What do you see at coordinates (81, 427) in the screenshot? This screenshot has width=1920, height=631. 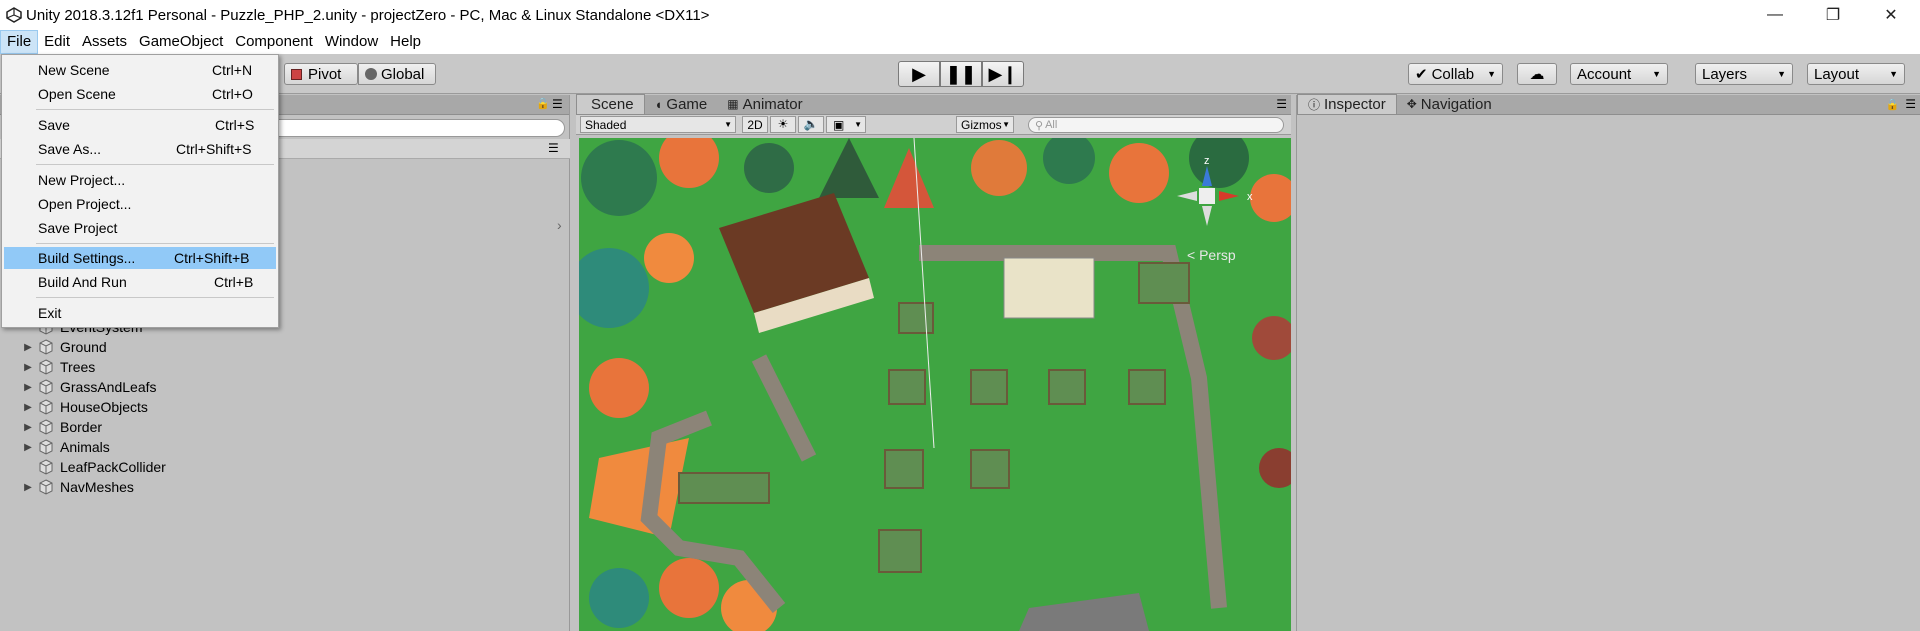 I see `list-item-label: Border` at bounding box center [81, 427].